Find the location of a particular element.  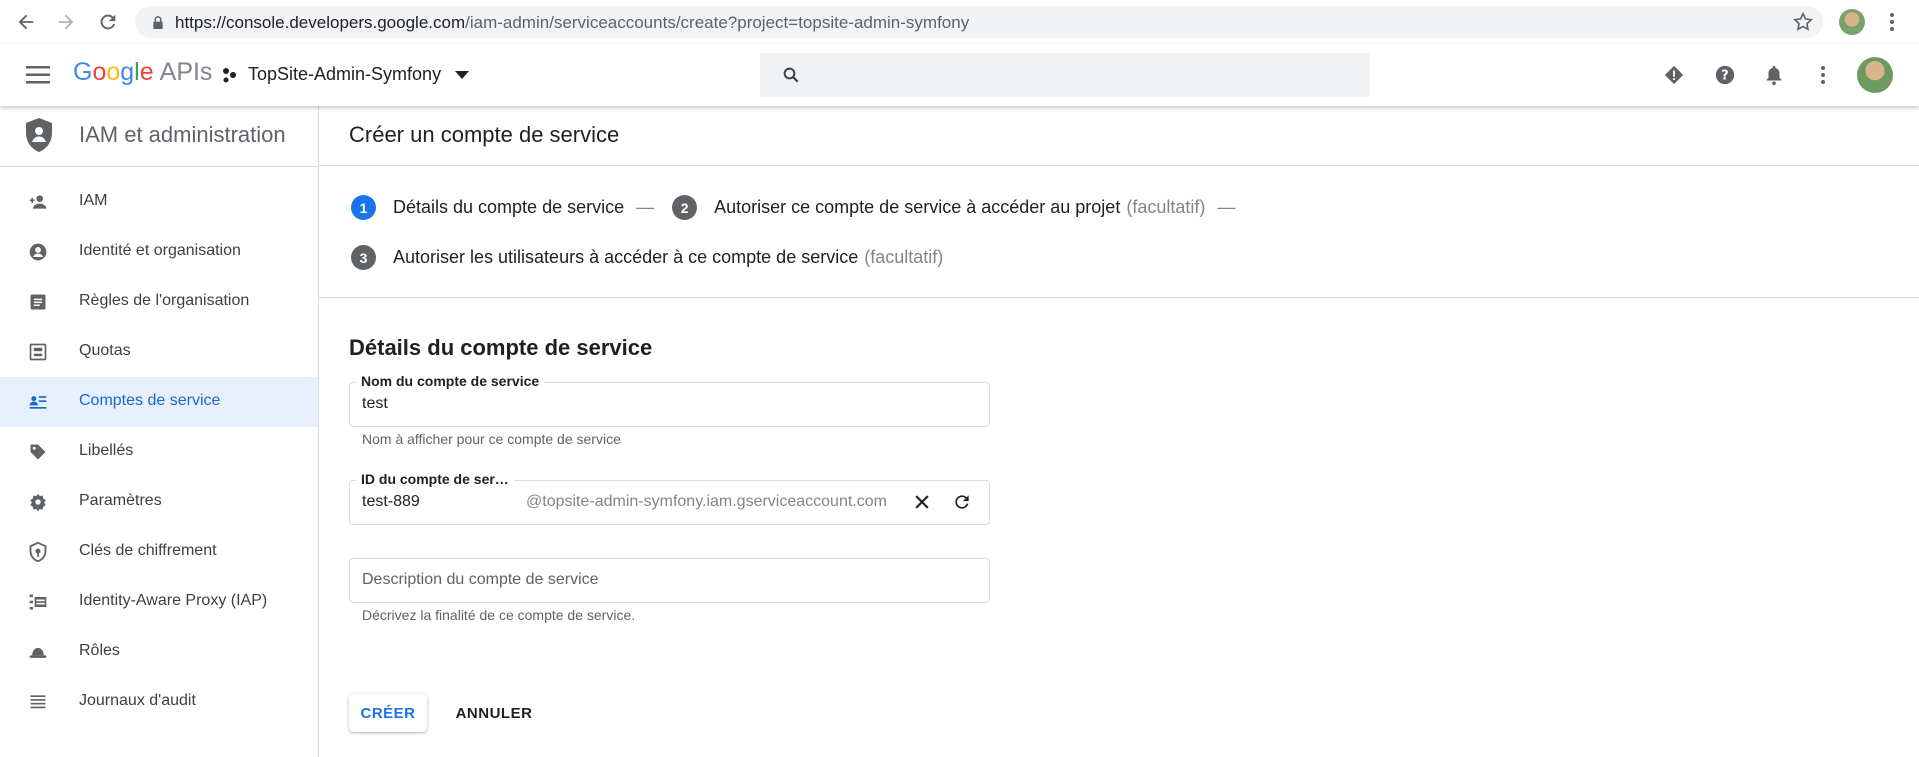

section-title: Détails du compte de service is located at coordinates (501, 347).